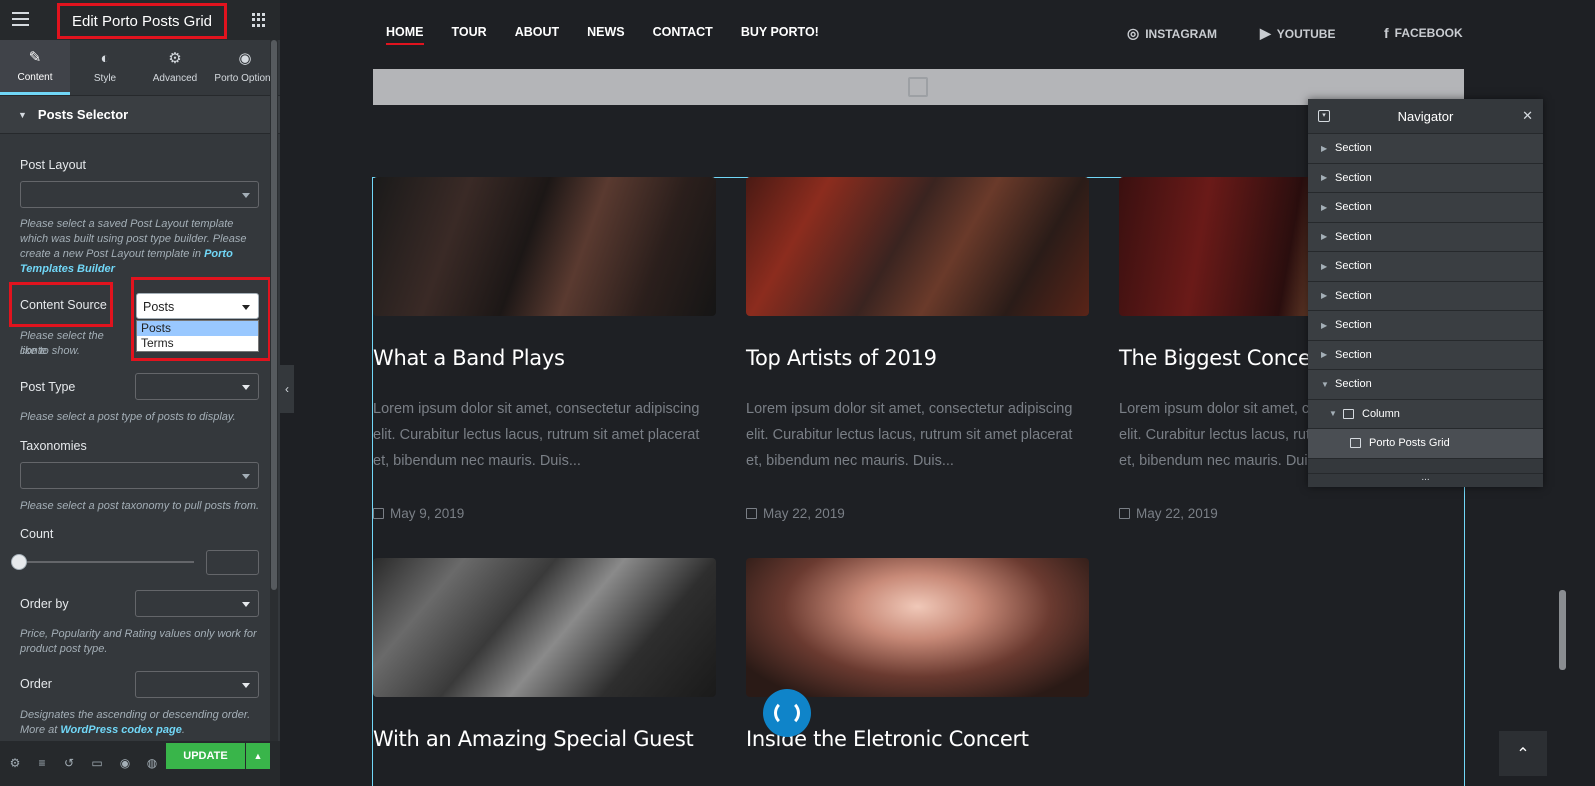 This screenshot has height=786, width=1595. I want to click on count-slider-handle, so click(19, 562).